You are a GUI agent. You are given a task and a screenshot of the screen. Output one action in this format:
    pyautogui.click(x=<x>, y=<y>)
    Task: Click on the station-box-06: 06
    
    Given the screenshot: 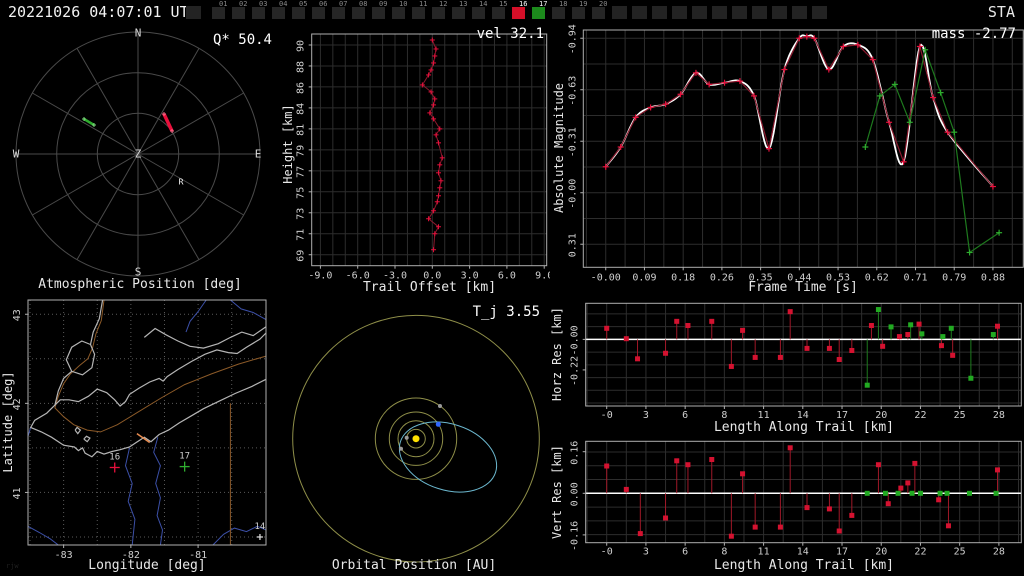 What is the action you would take?
    pyautogui.click(x=322, y=11)
    